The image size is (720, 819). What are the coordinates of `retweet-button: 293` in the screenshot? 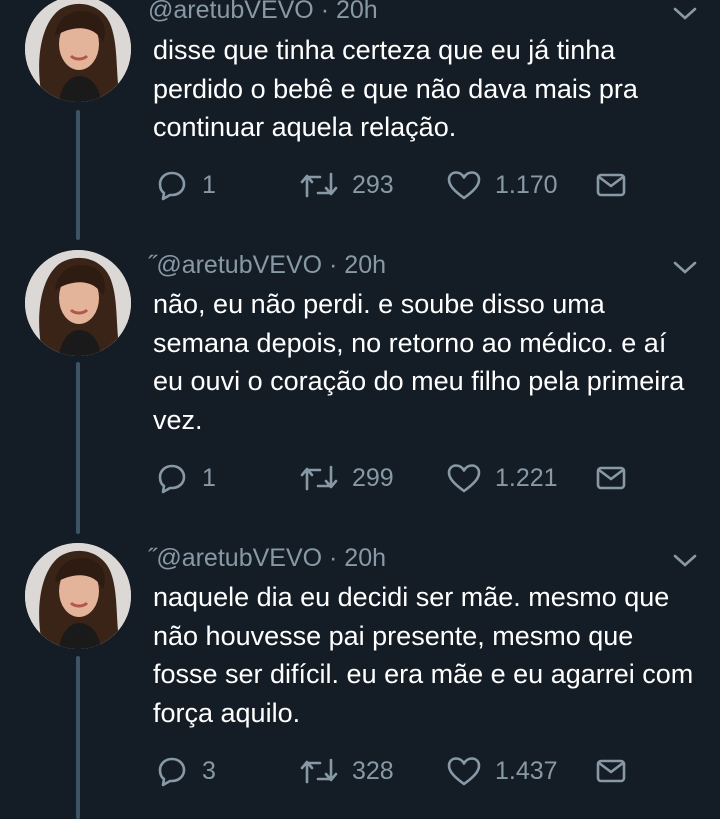 It's located at (347, 185).